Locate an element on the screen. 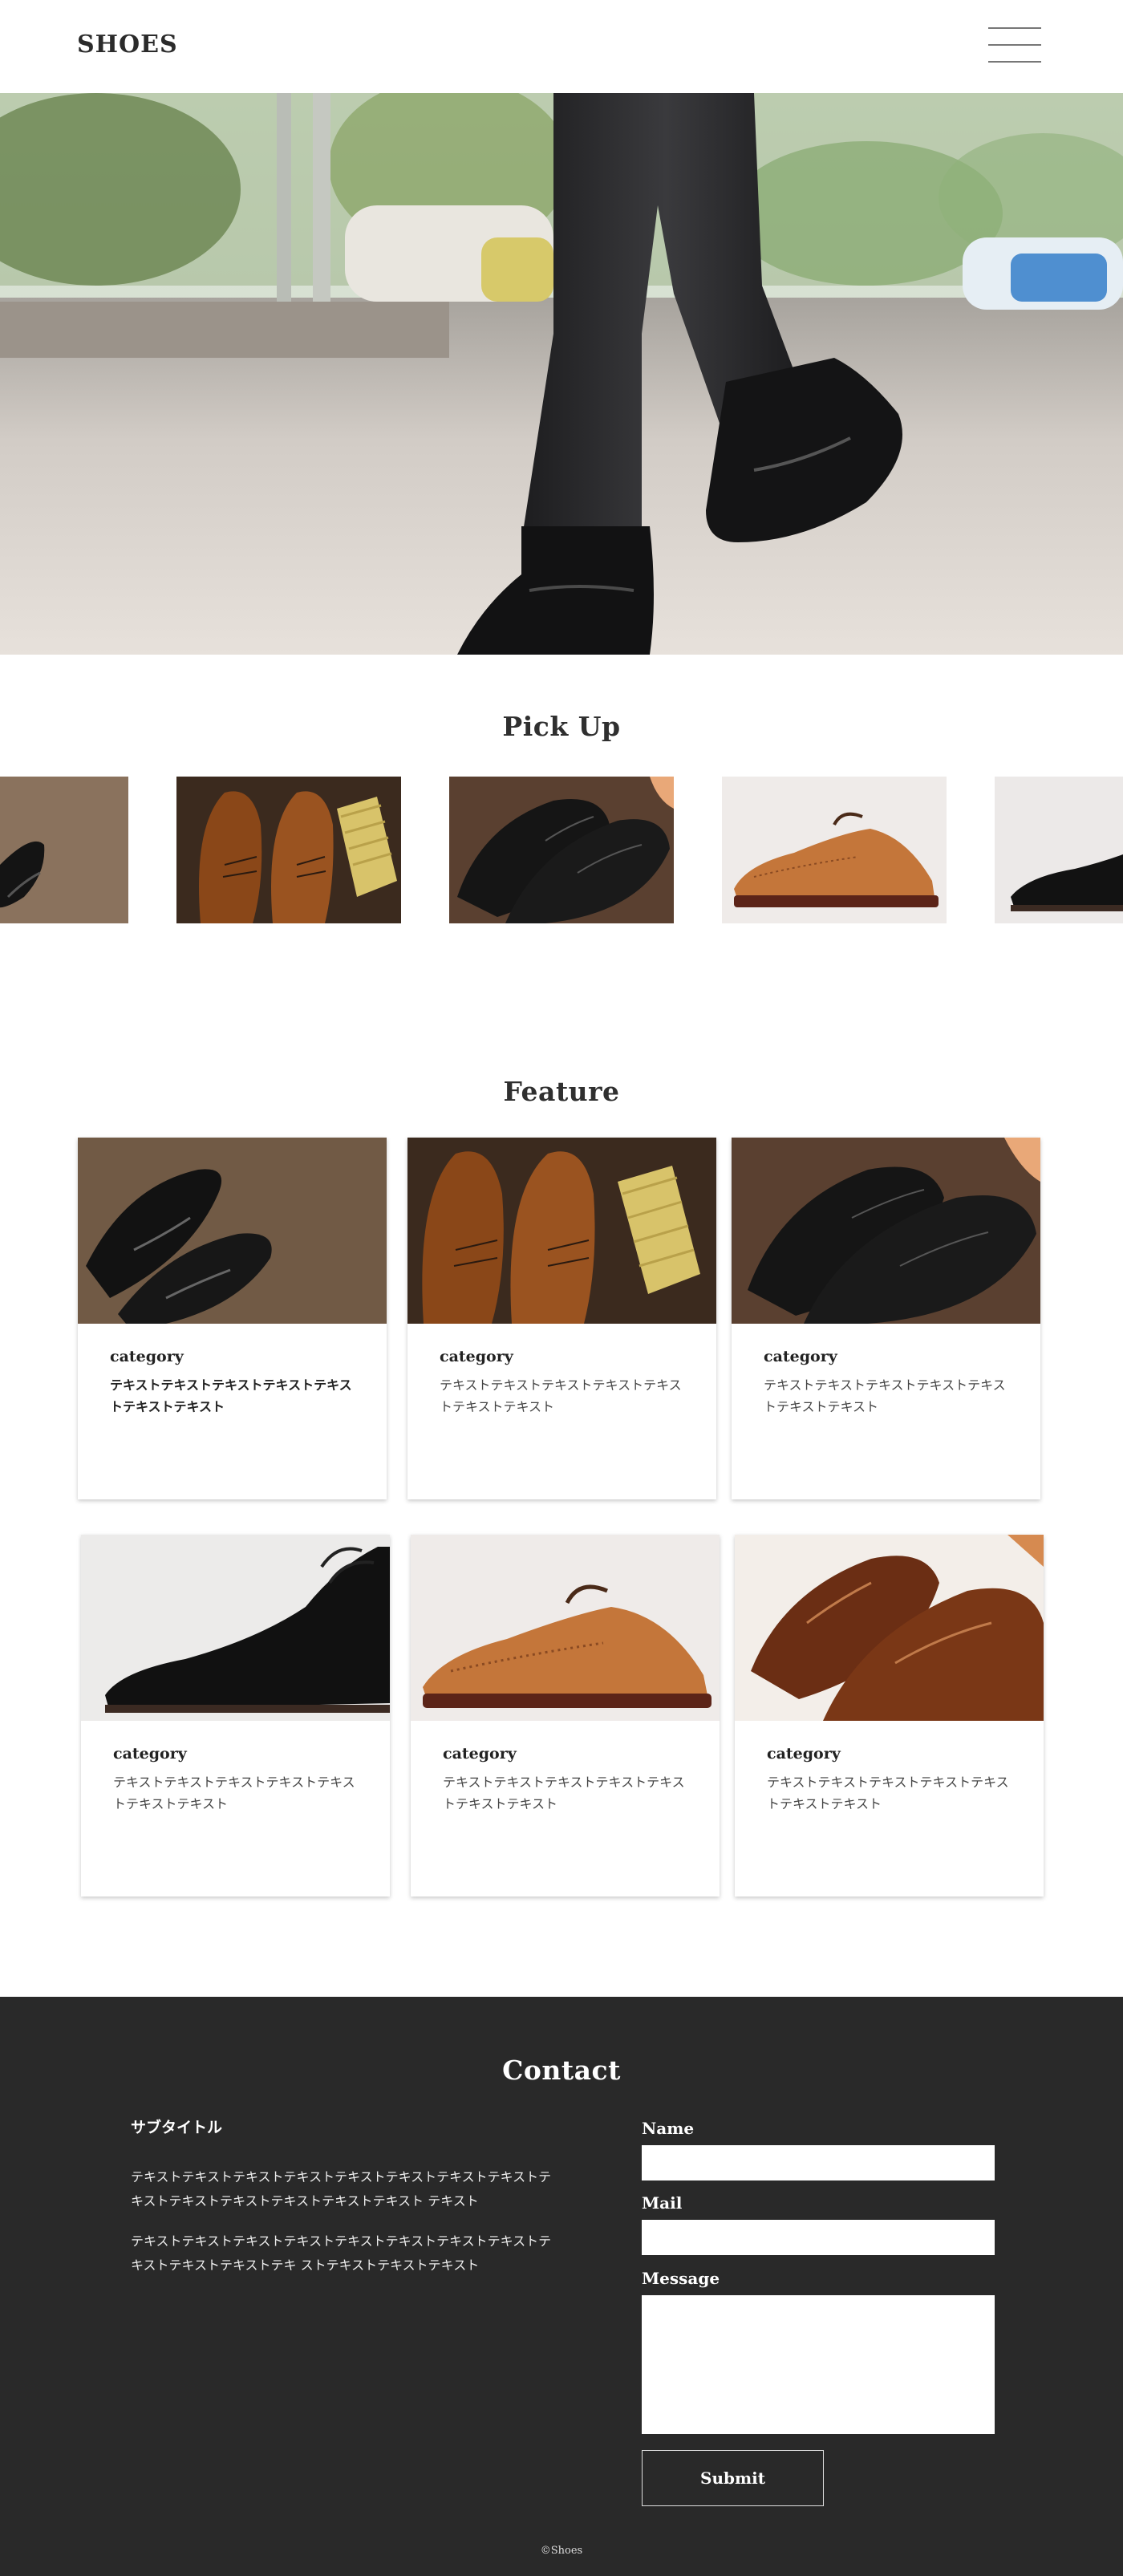 This screenshot has width=1123, height=2576. name-label: Name is located at coordinates (669, 2128).